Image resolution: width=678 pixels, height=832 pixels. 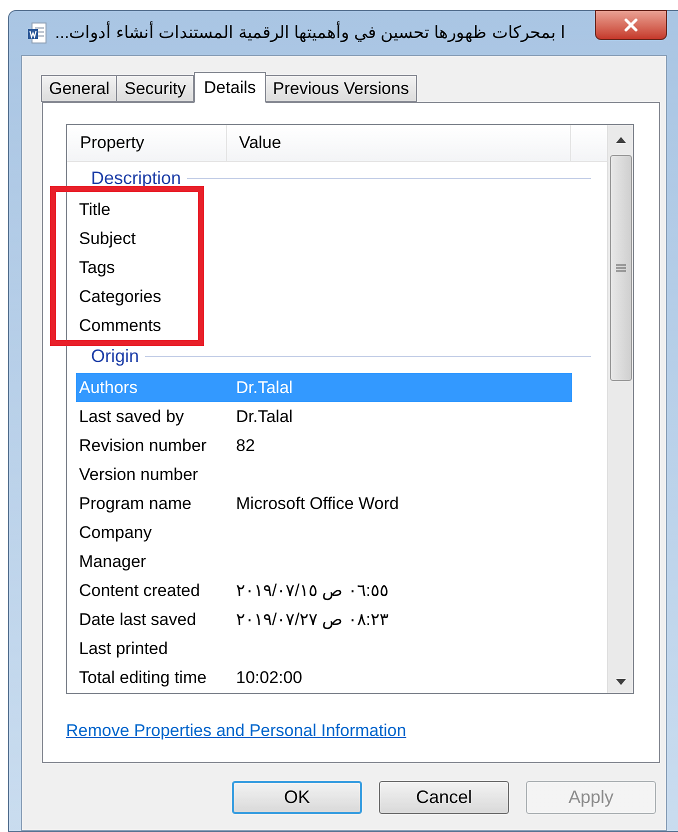 I want to click on property-row: Title, so click(x=324, y=209).